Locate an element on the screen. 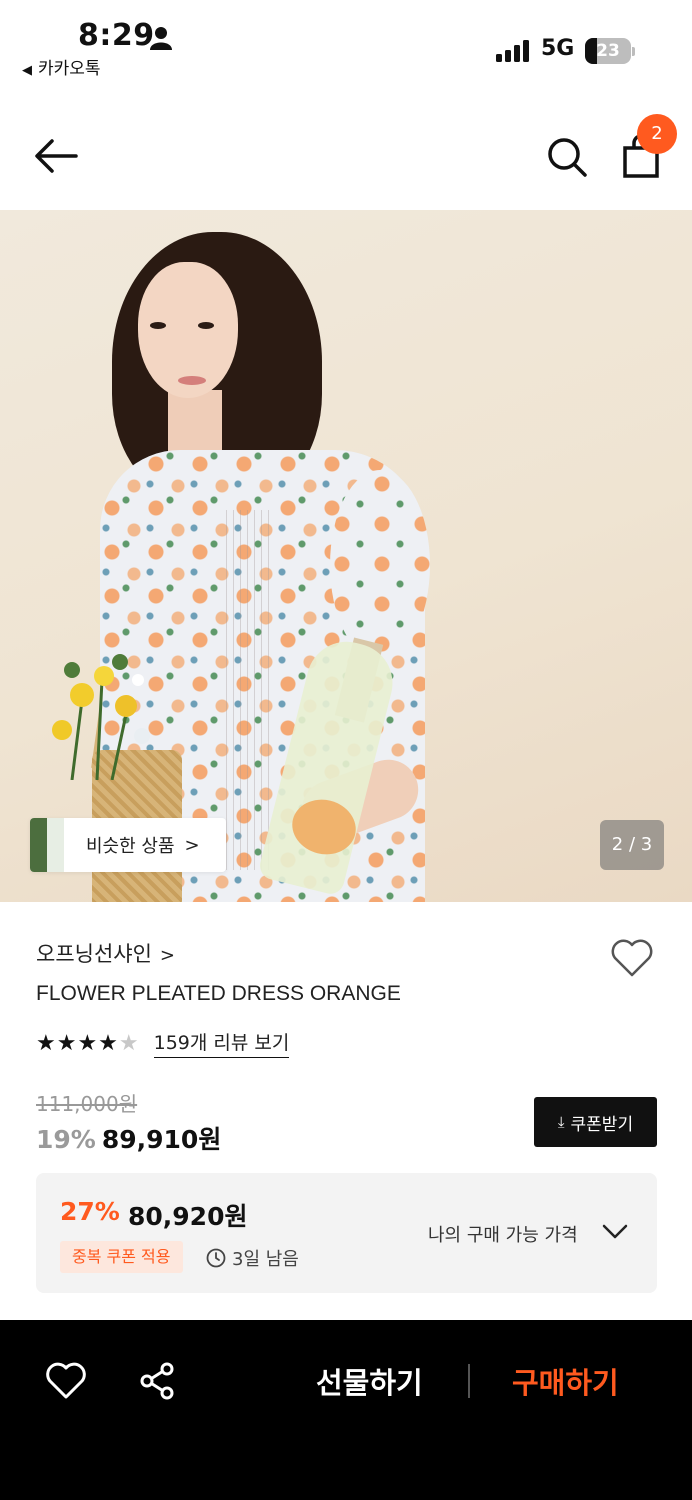 This screenshot has height=1500, width=692. puff-sleeve is located at coordinates (380, 565).